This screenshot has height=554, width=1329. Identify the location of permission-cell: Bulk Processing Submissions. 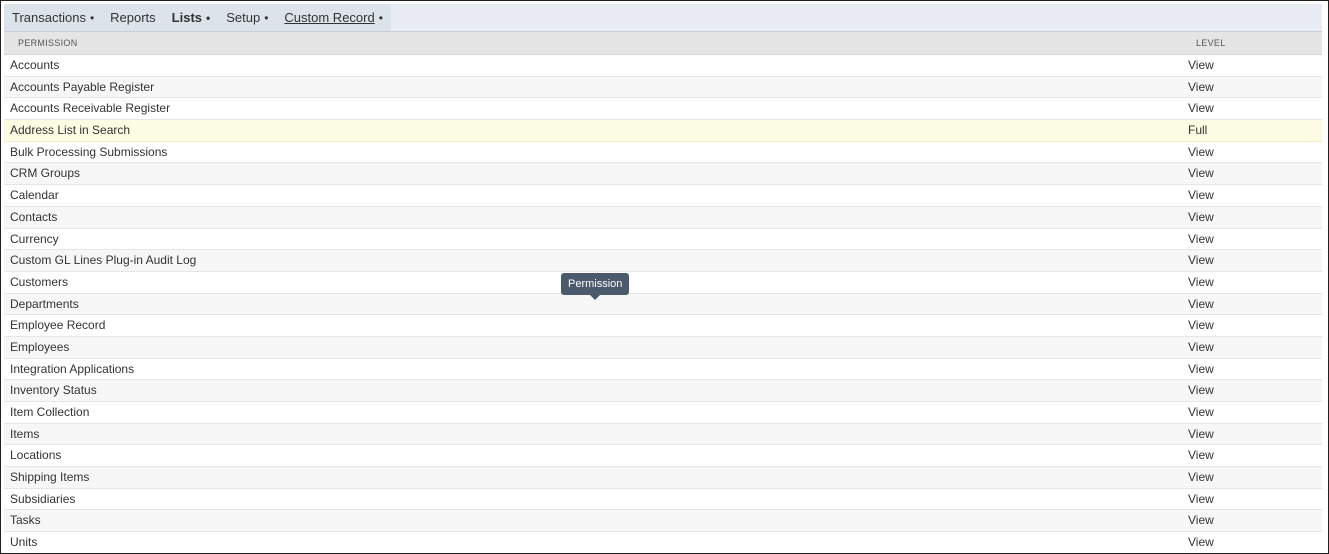
(89, 151).